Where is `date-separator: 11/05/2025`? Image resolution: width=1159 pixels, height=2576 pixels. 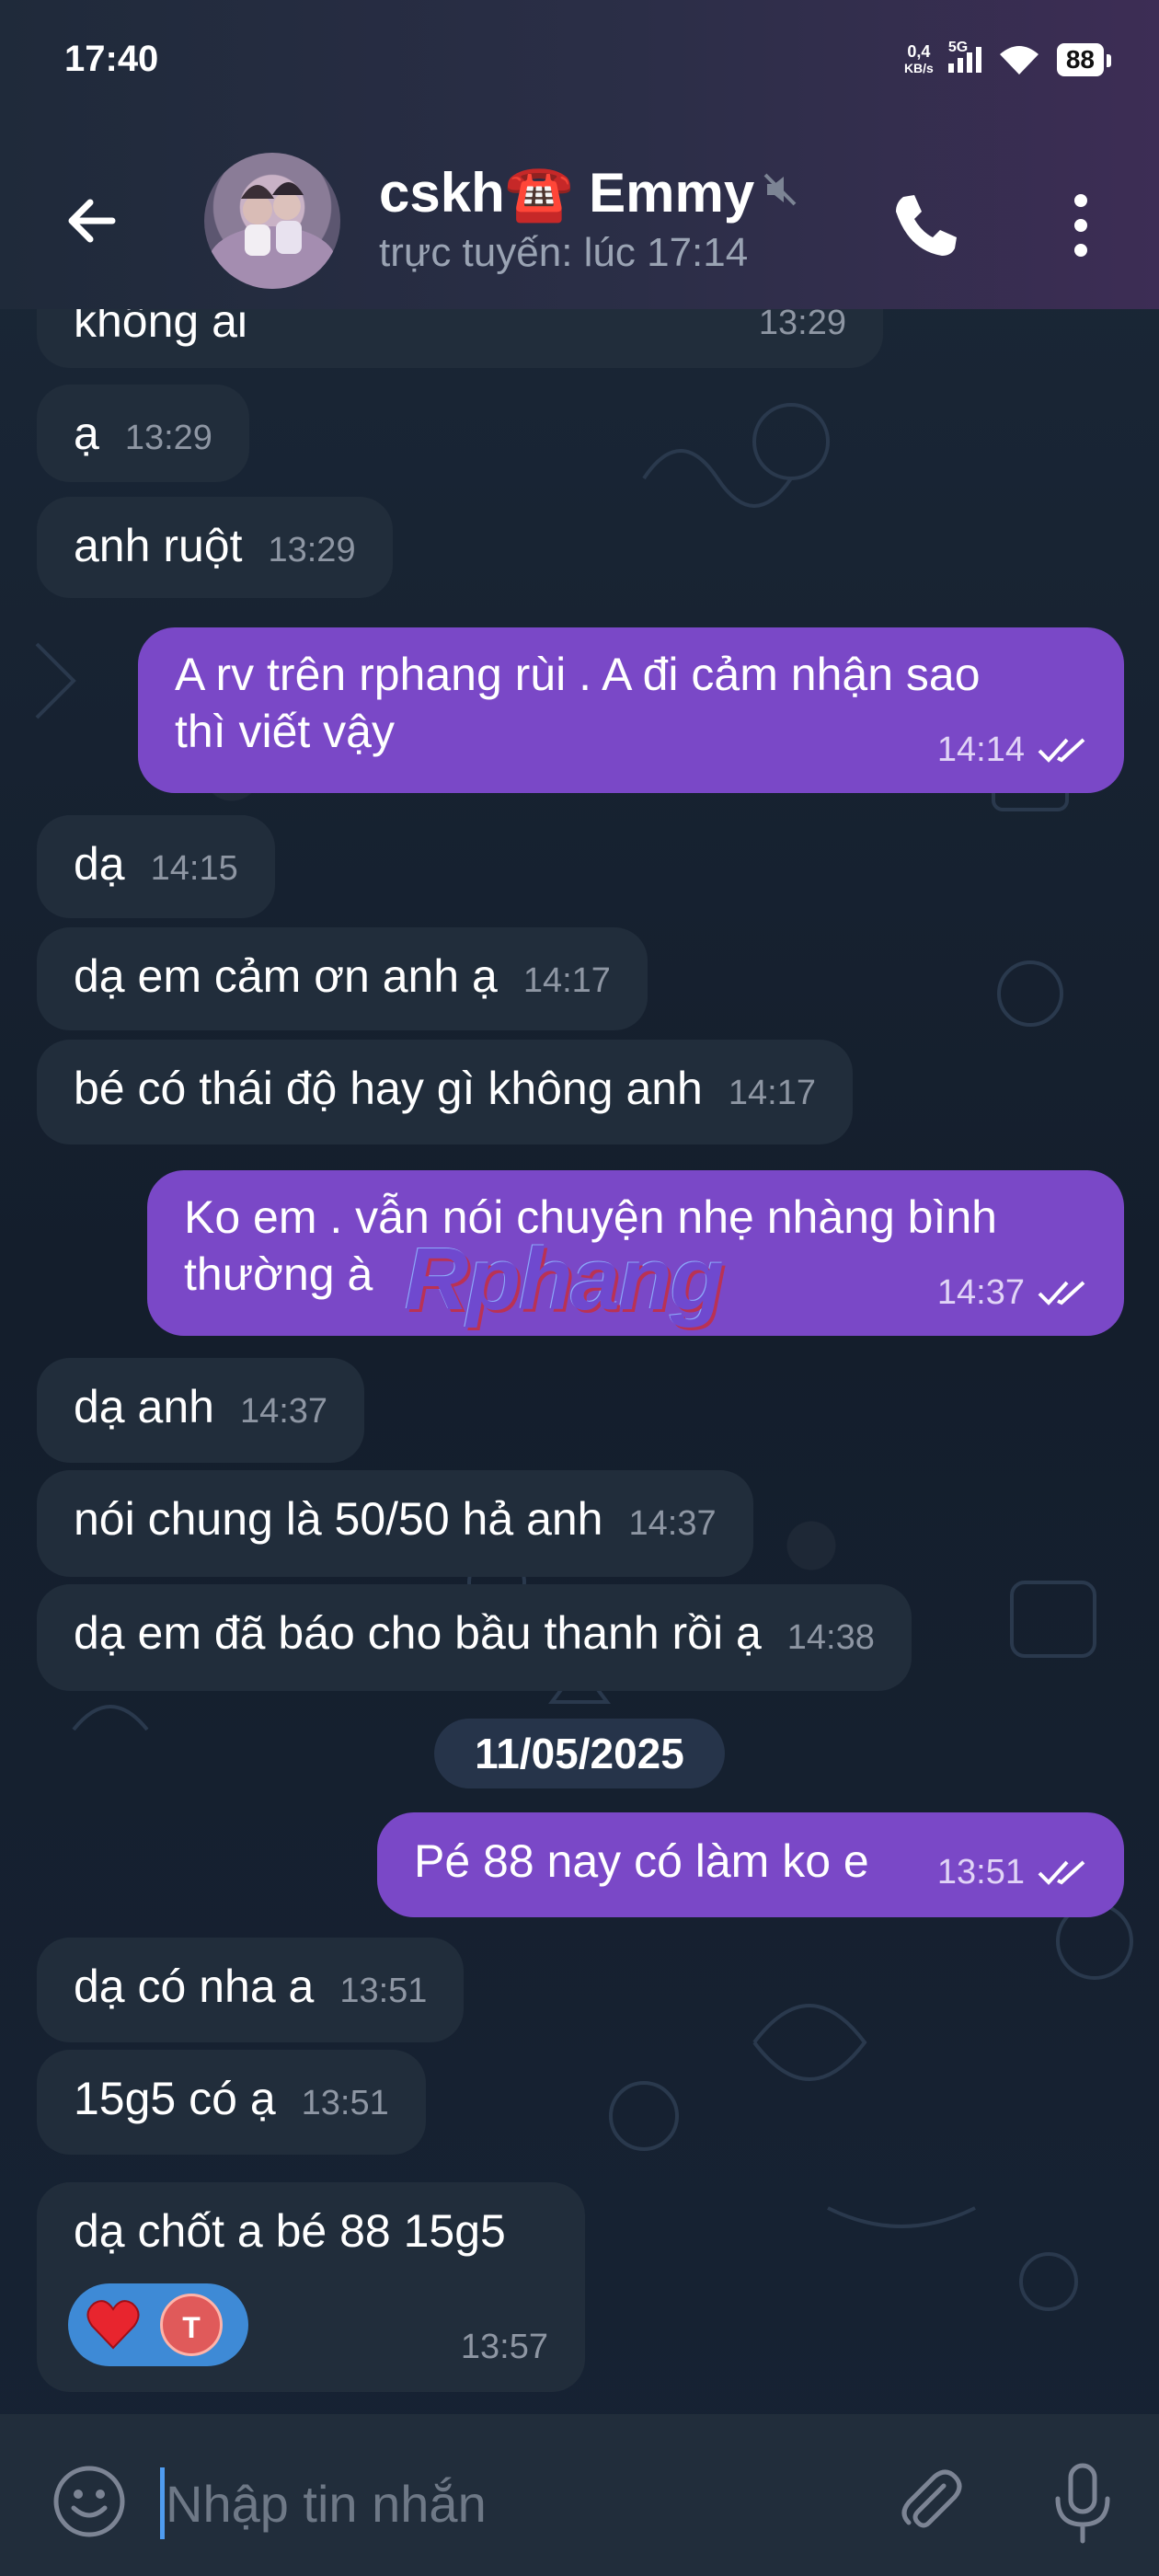 date-separator: 11/05/2025 is located at coordinates (579, 1753).